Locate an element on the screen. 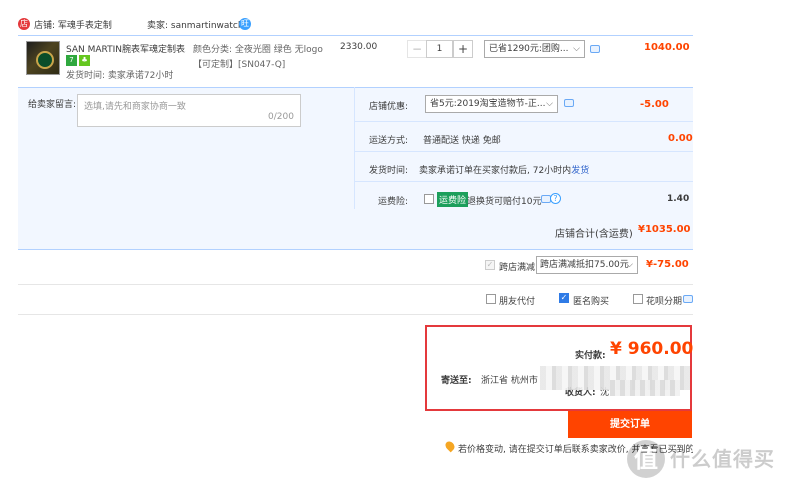 This screenshot has height=481, width=800. huabei-installment-checkbox is located at coordinates (638, 299).